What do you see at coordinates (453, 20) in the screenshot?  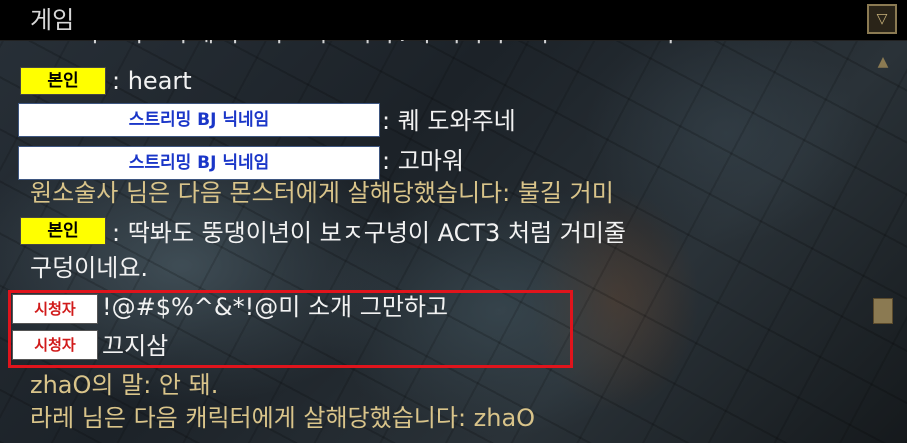 I see `chat-title-bar: 게임 ▽` at bounding box center [453, 20].